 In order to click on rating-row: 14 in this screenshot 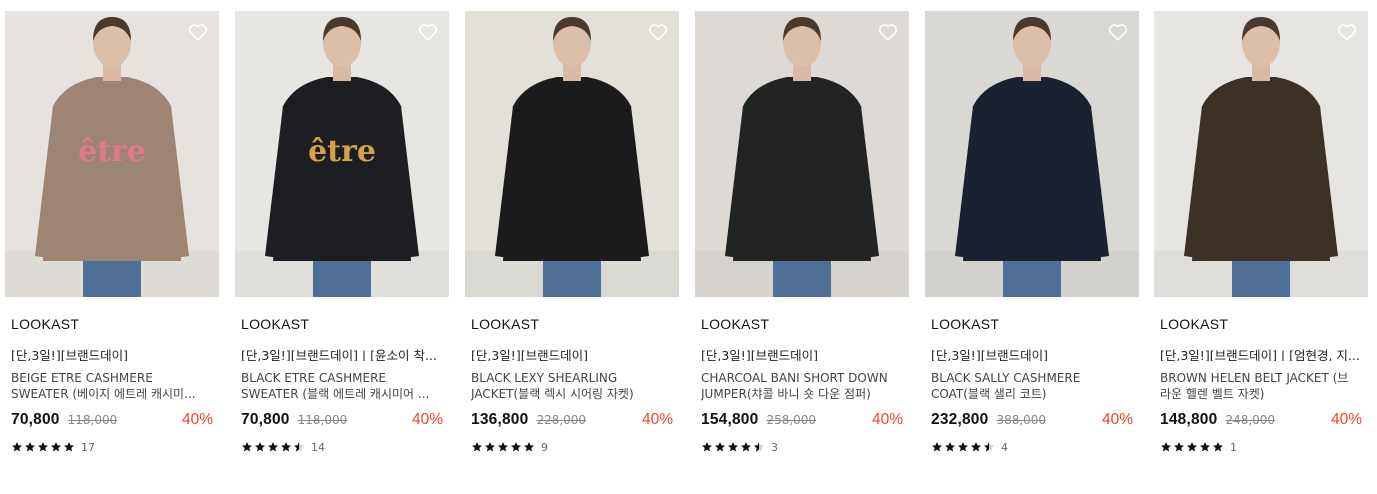, I will do `click(342, 447)`.